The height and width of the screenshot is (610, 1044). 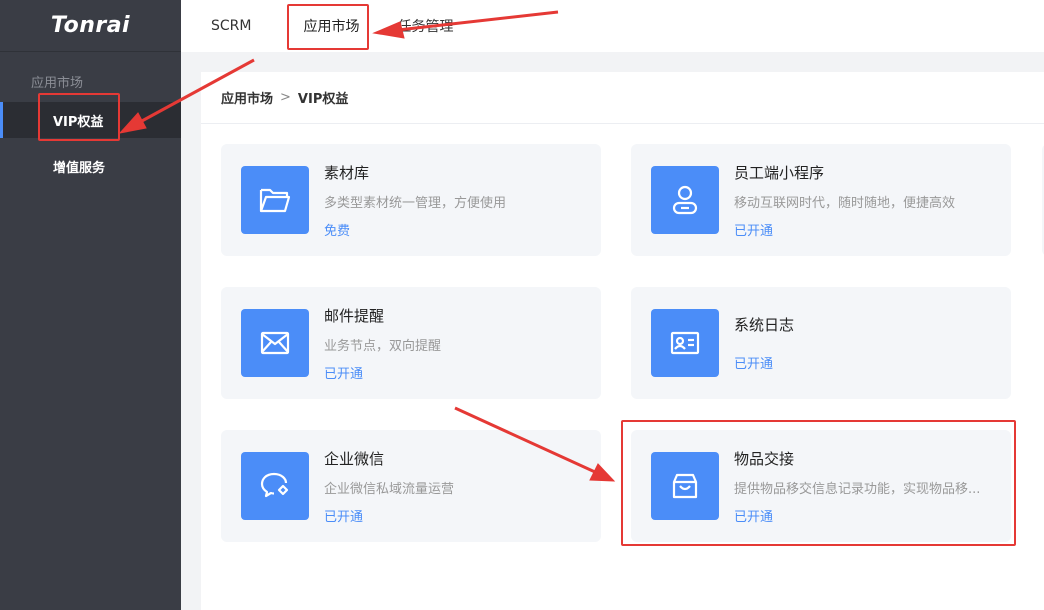 I want to click on box-icon, so click(x=685, y=486).